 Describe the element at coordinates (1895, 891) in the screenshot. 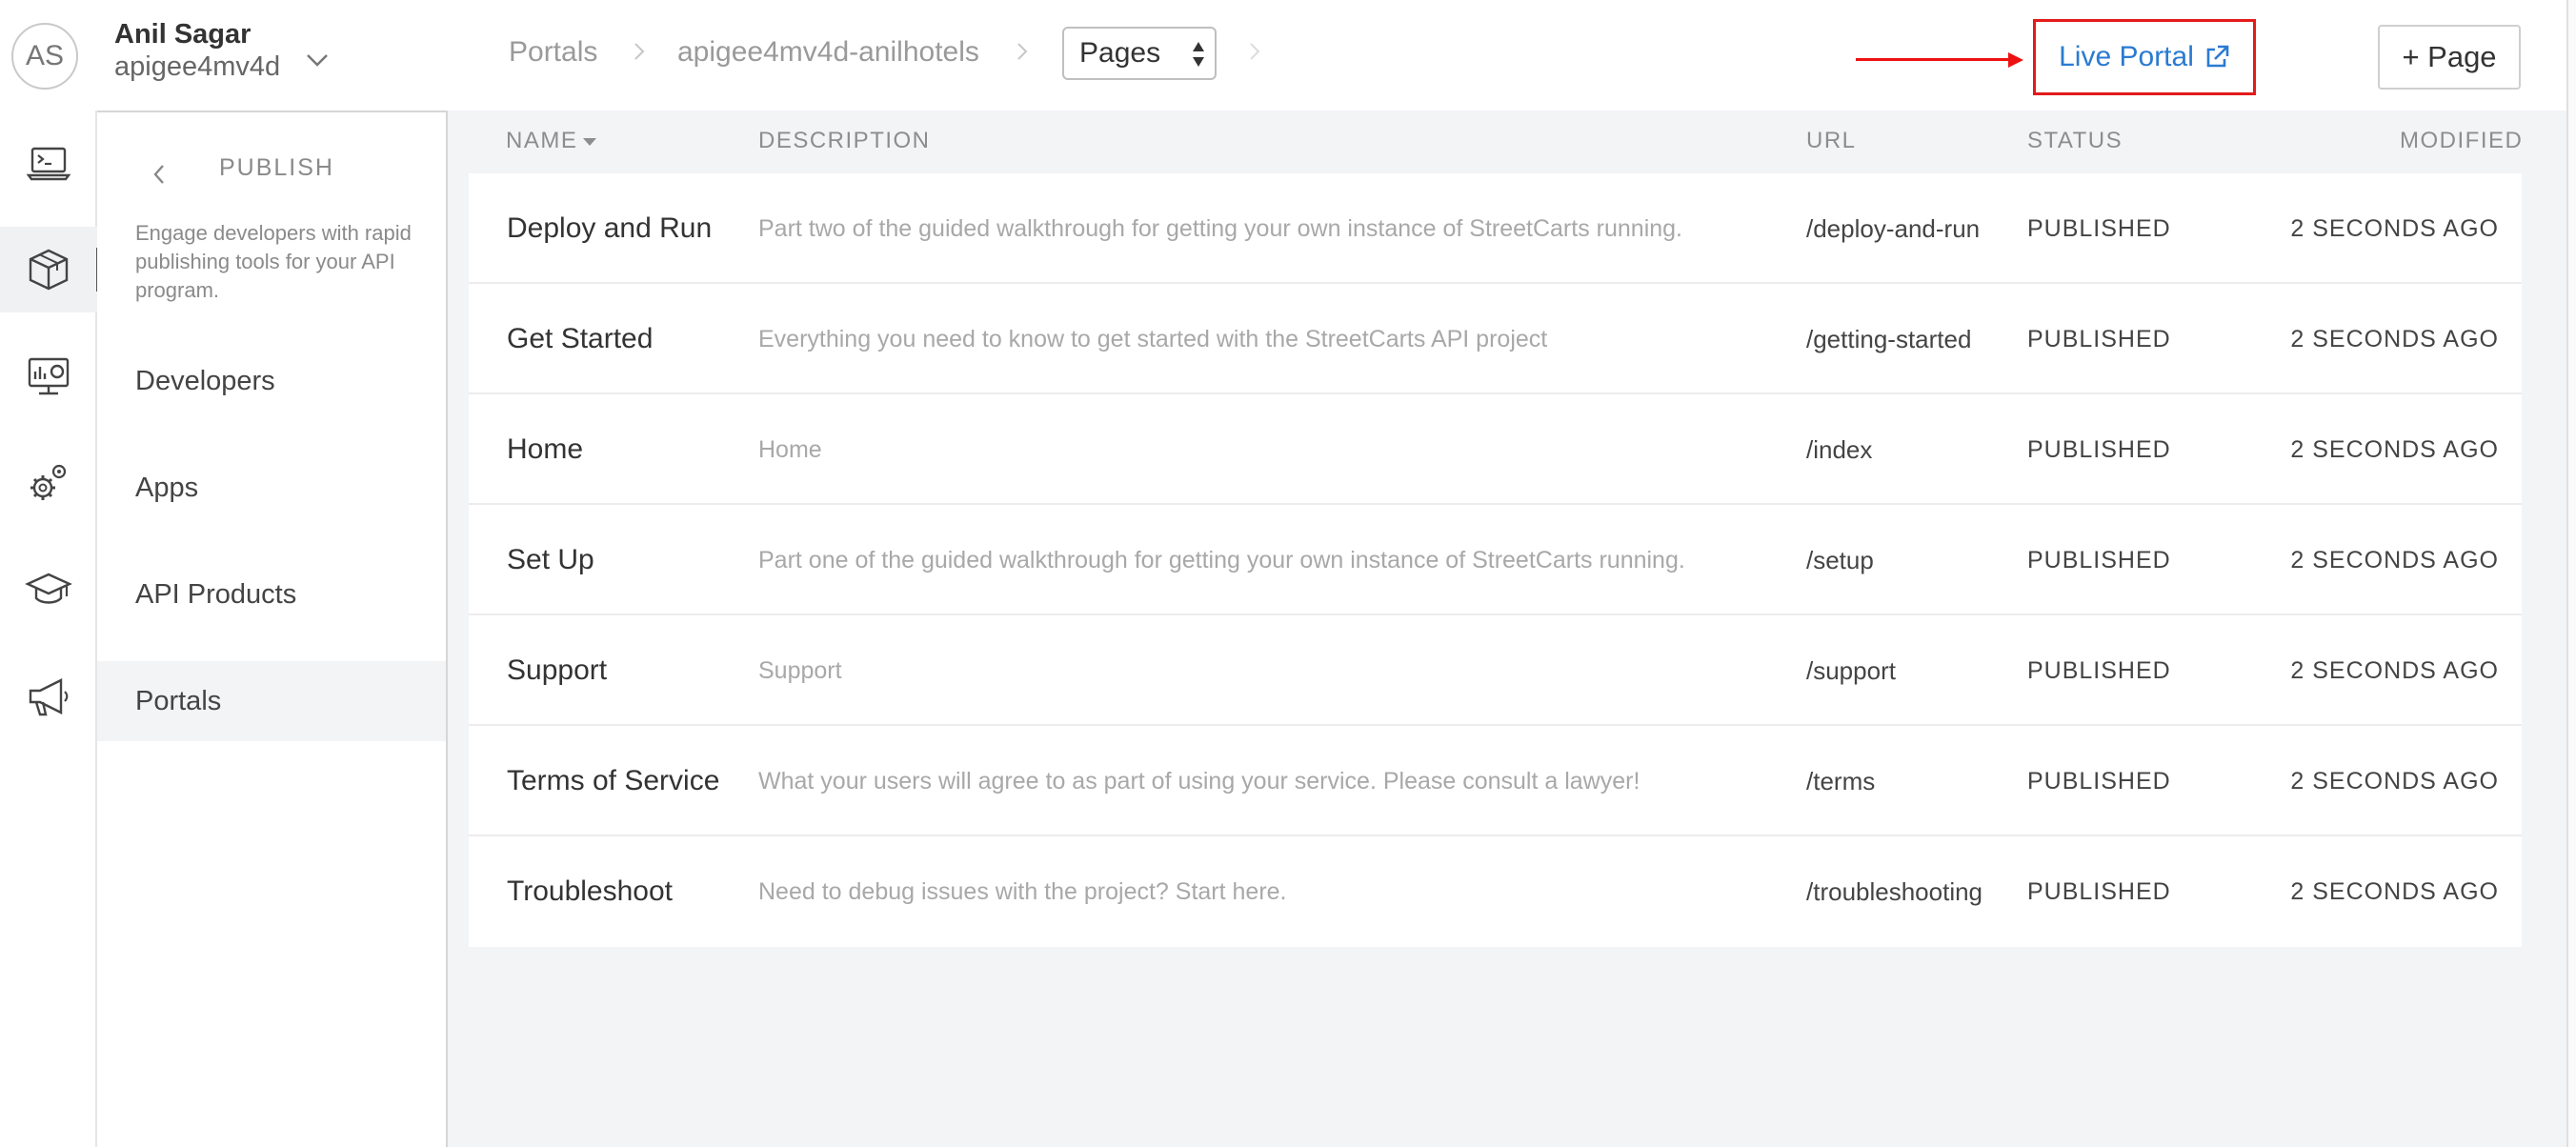

I see `page-url: /troubleshooting` at that location.